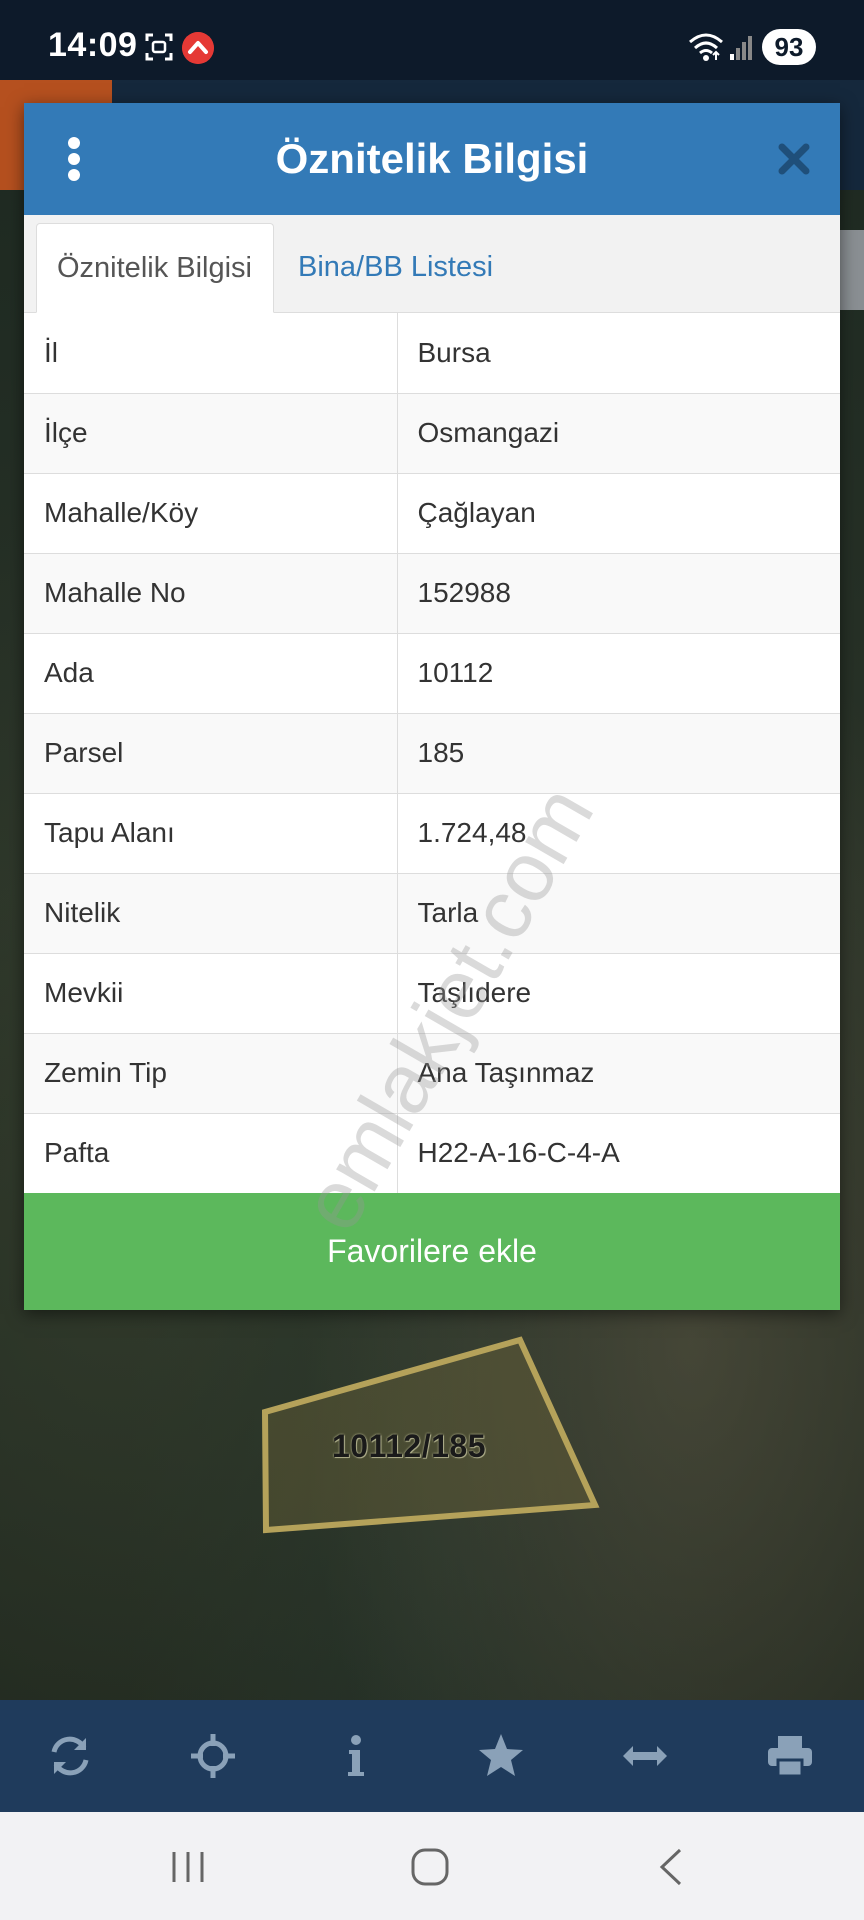 This screenshot has width=864, height=1920. What do you see at coordinates (672, 1867) in the screenshot?
I see `back-icon` at bounding box center [672, 1867].